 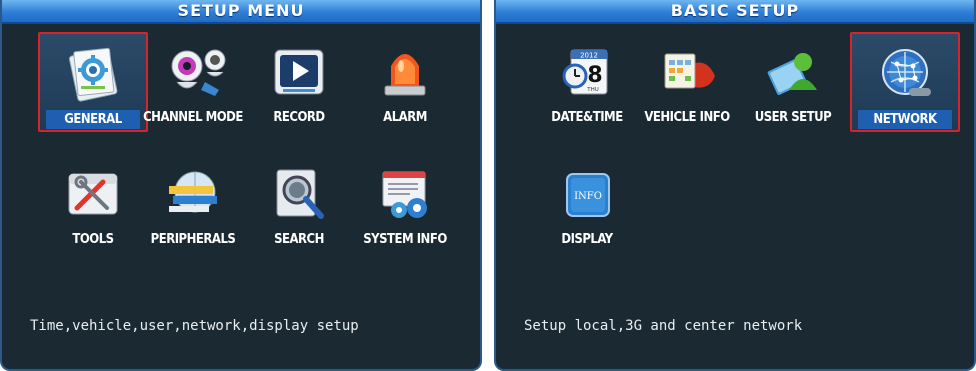 I want to click on menu-item-label: CHANNEL MODE, so click(x=193, y=117).